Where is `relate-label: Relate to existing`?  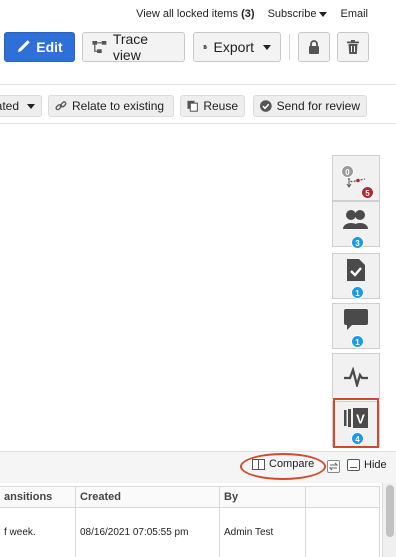 relate-label: Relate to existing is located at coordinates (118, 106).